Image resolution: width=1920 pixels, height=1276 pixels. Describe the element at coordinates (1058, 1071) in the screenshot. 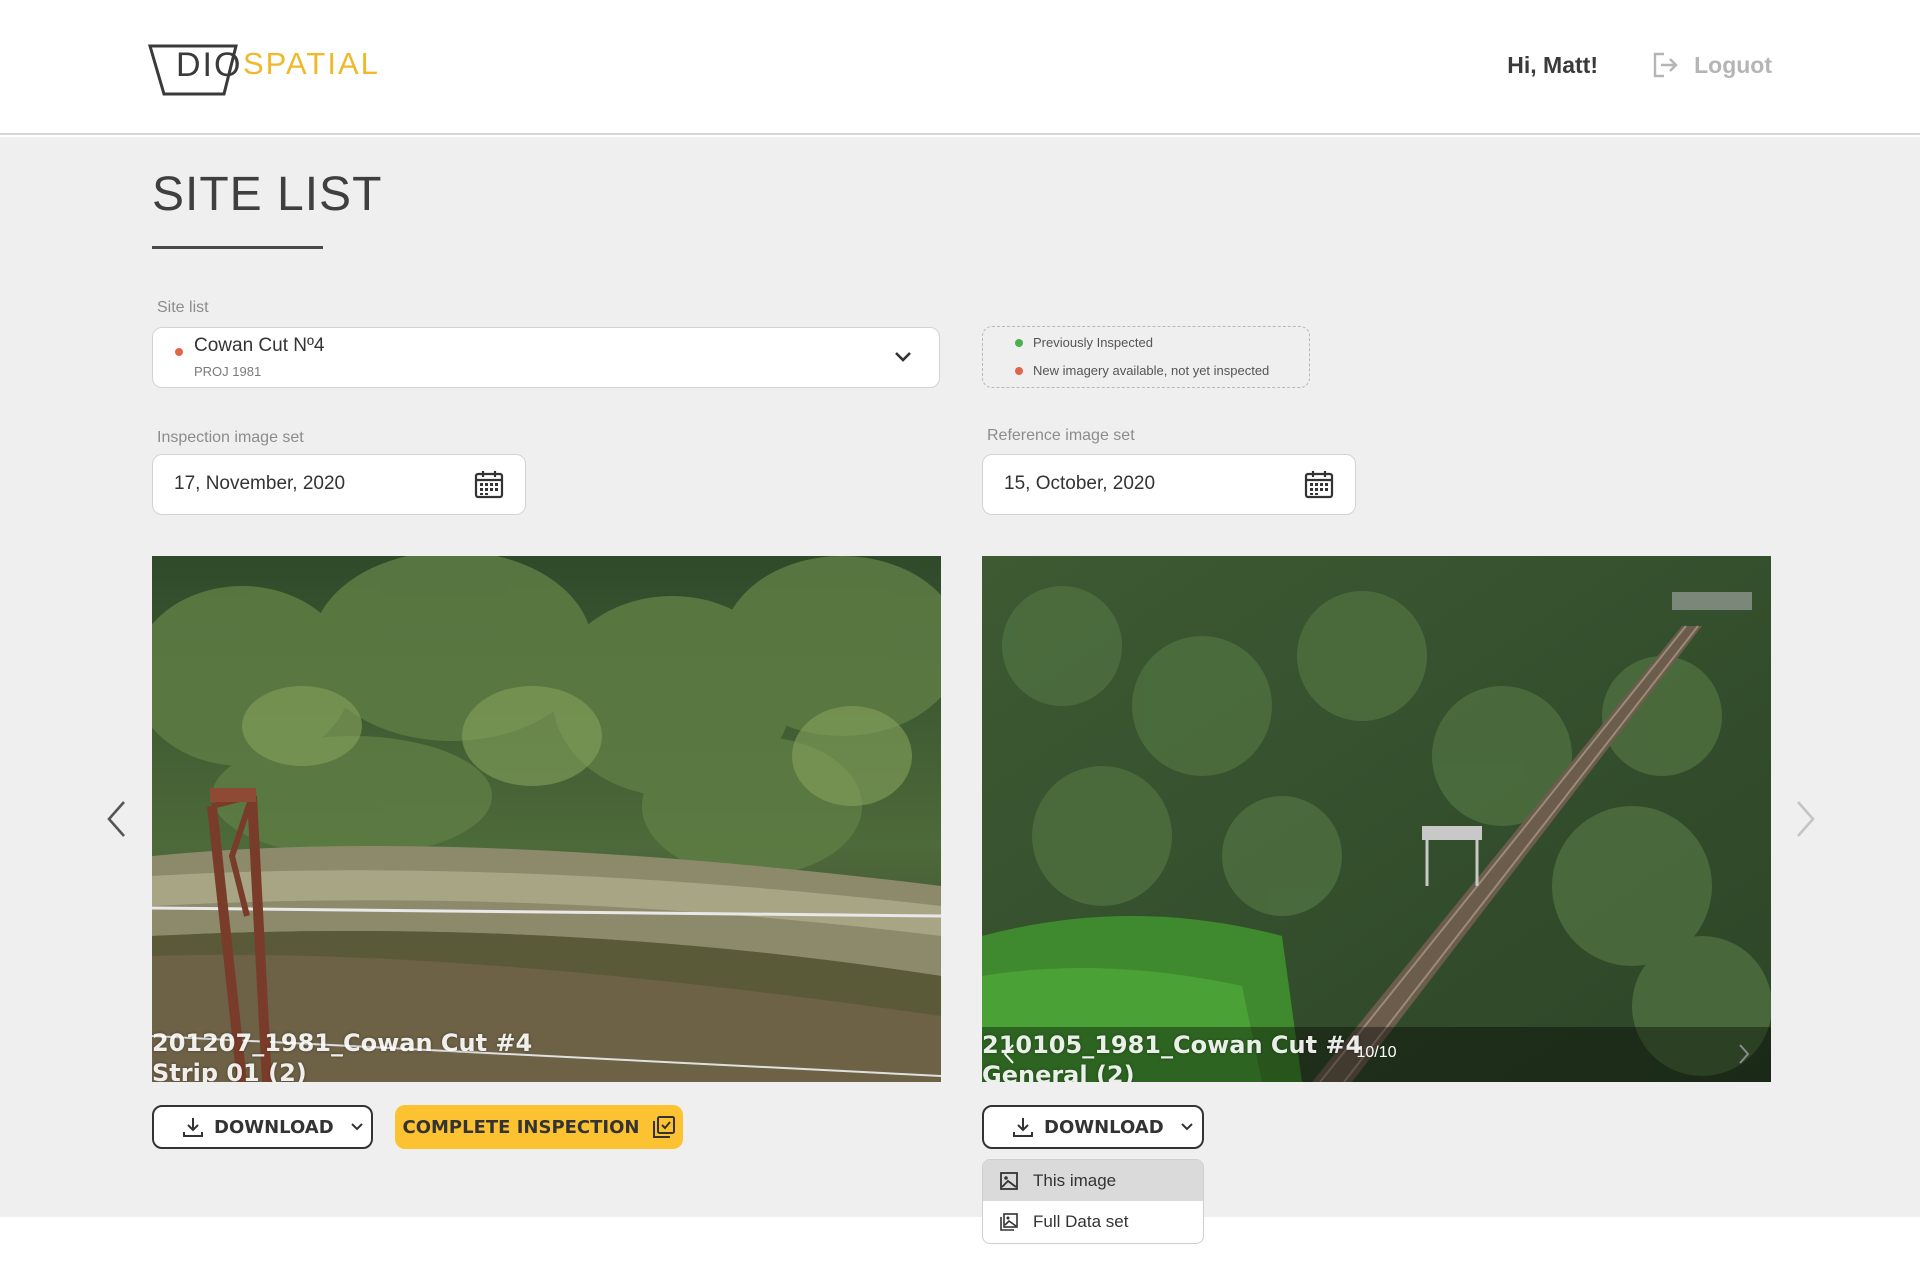

I see `reference-image-caption-line2: General (2)` at that location.